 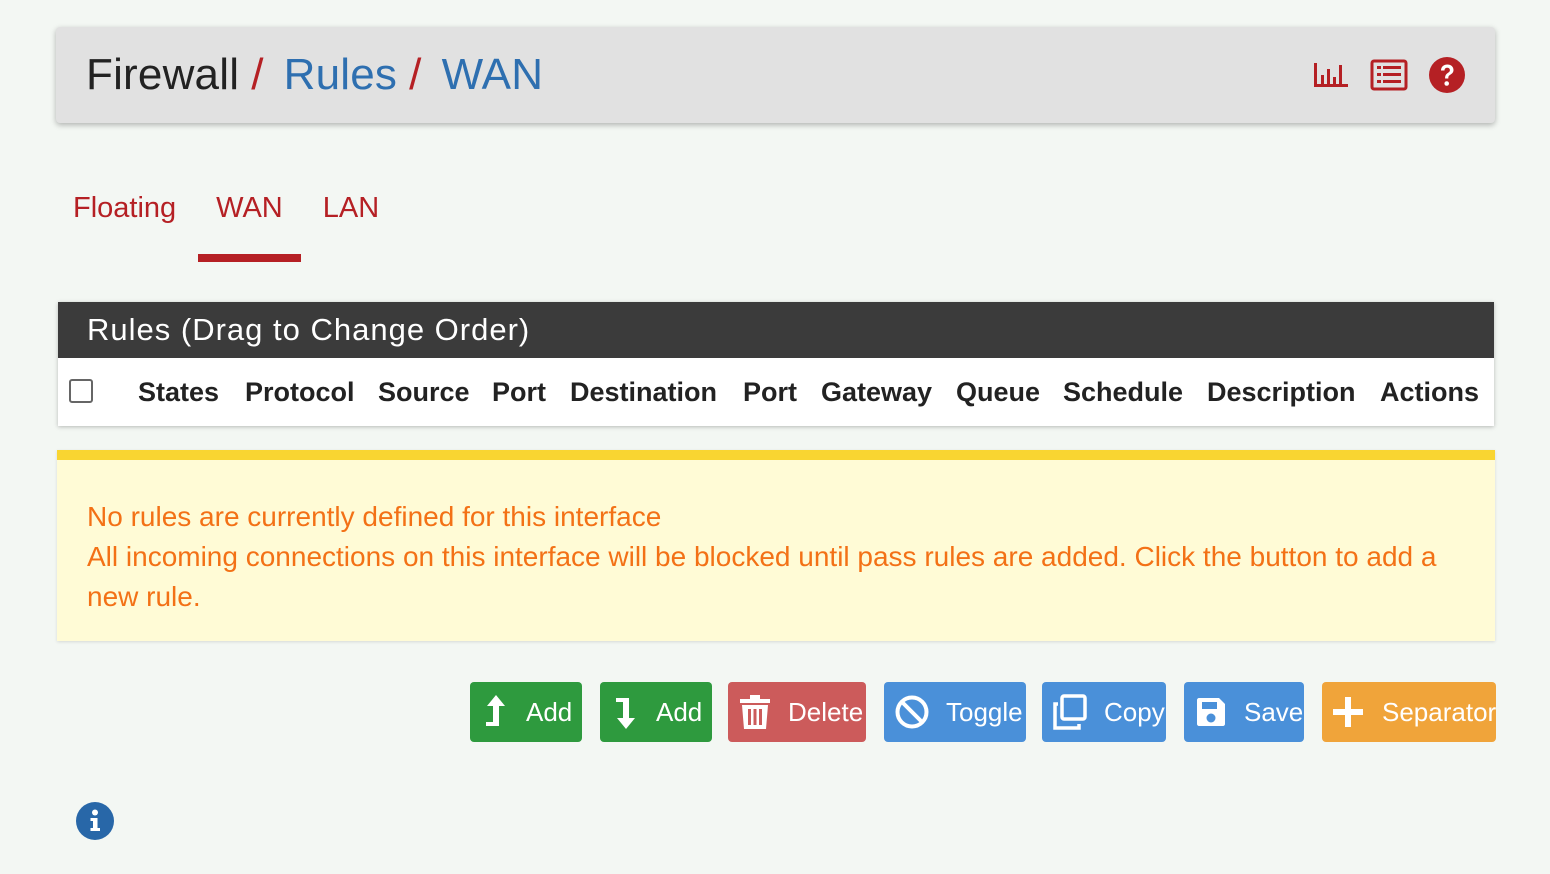 What do you see at coordinates (770, 392) in the screenshot?
I see `column-header-destination-port: Port` at bounding box center [770, 392].